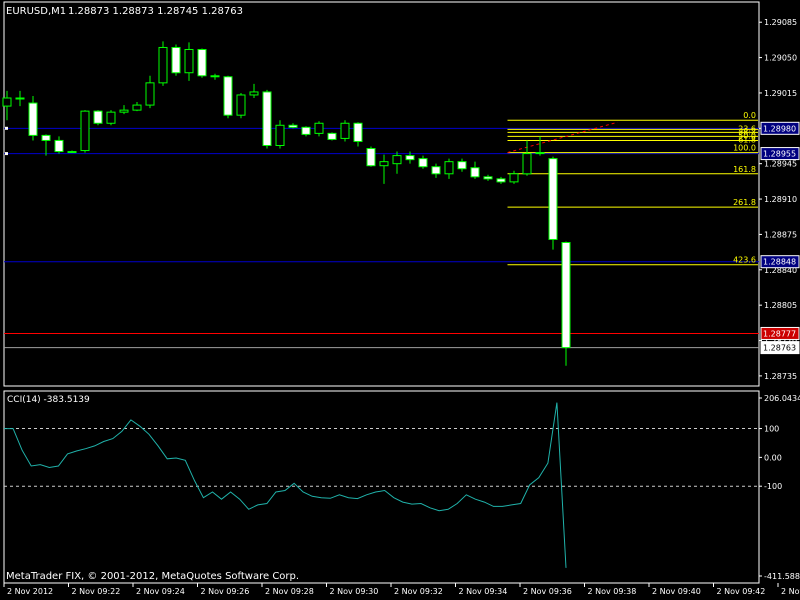 This screenshot has width=800, height=600. What do you see at coordinates (744, 202) in the screenshot?
I see `fib-level-label: 261.8` at bounding box center [744, 202].